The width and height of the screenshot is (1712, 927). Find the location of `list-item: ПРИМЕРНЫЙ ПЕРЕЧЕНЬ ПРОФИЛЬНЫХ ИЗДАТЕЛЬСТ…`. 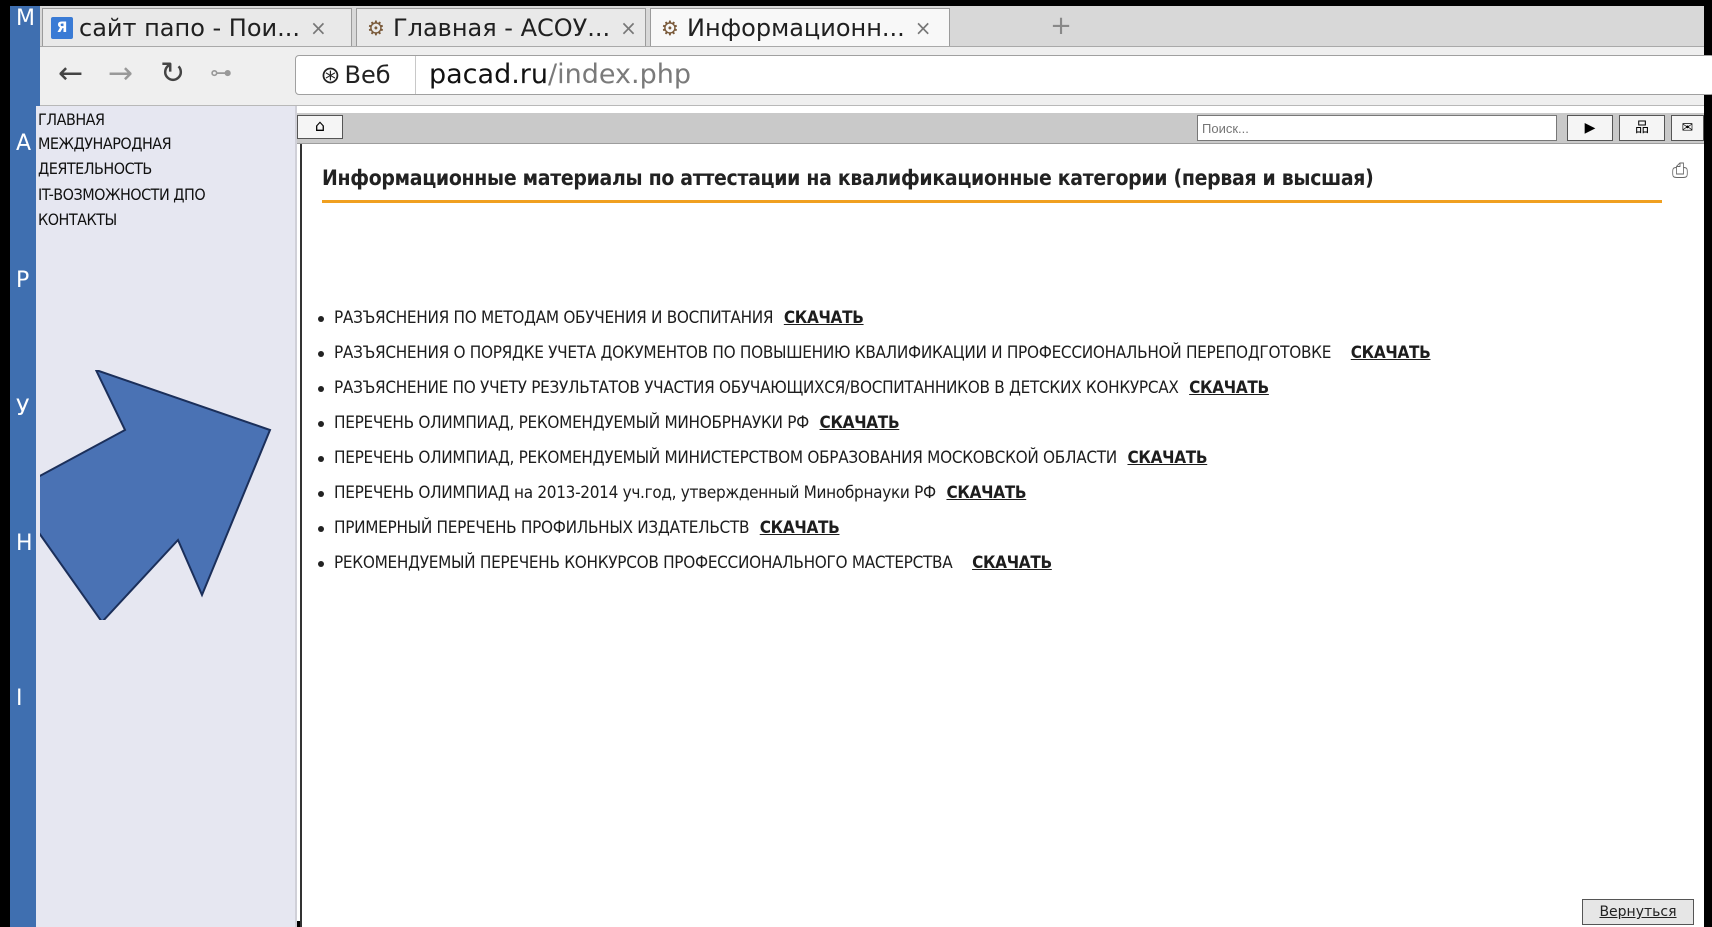

list-item: ПРИМЕРНЫЙ ПЕРЕЧЕНЬ ПРОФИЛЬНЫХ ИЗДАТЕЛЬСТ… is located at coordinates (874, 531).